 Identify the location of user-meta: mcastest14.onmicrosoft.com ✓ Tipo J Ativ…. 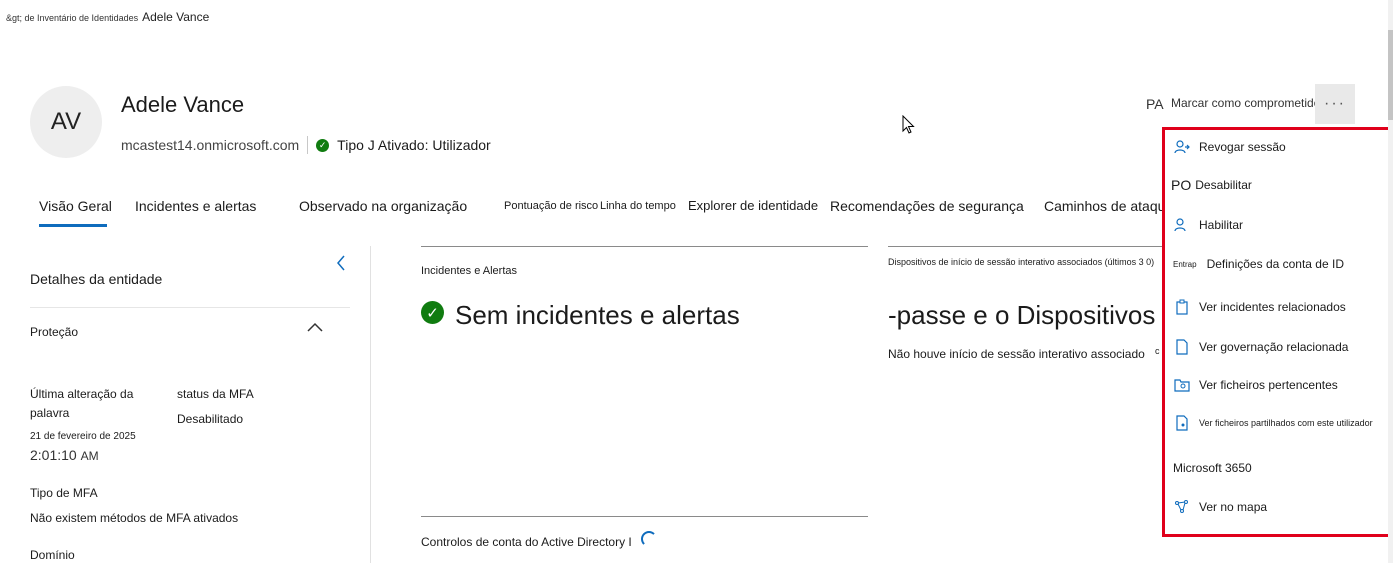
(306, 145).